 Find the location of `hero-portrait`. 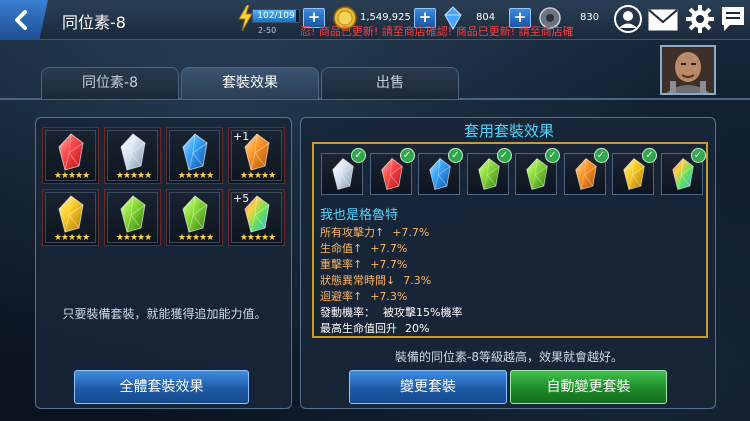

hero-portrait is located at coordinates (688, 70).